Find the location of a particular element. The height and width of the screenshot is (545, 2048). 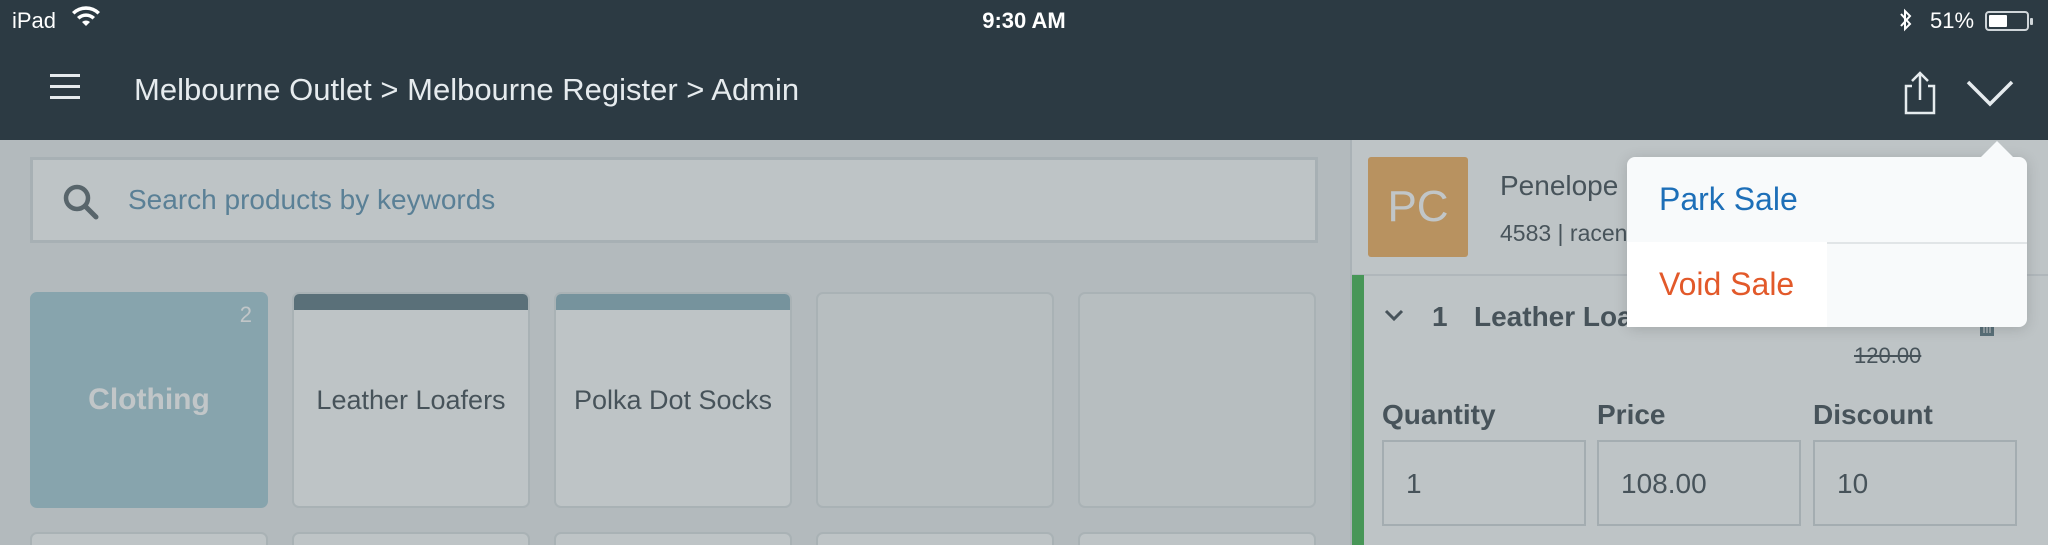

chevron-down-icon is located at coordinates (1990, 93).